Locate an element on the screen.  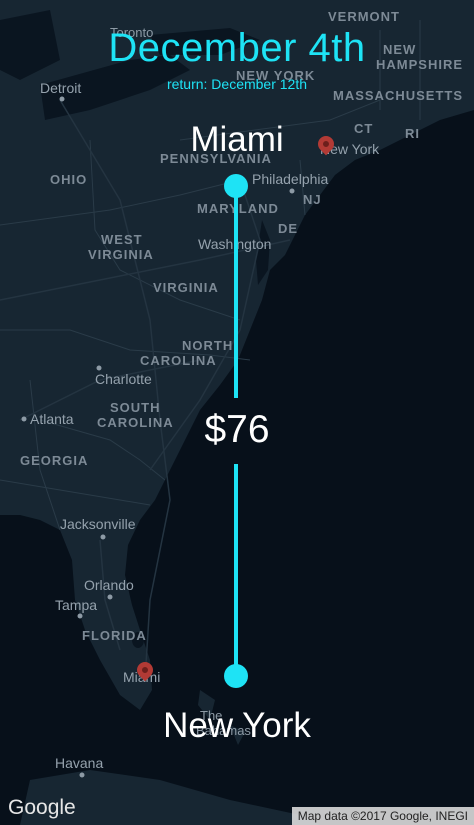
city-dot-charlotte is located at coordinates (99, 368).